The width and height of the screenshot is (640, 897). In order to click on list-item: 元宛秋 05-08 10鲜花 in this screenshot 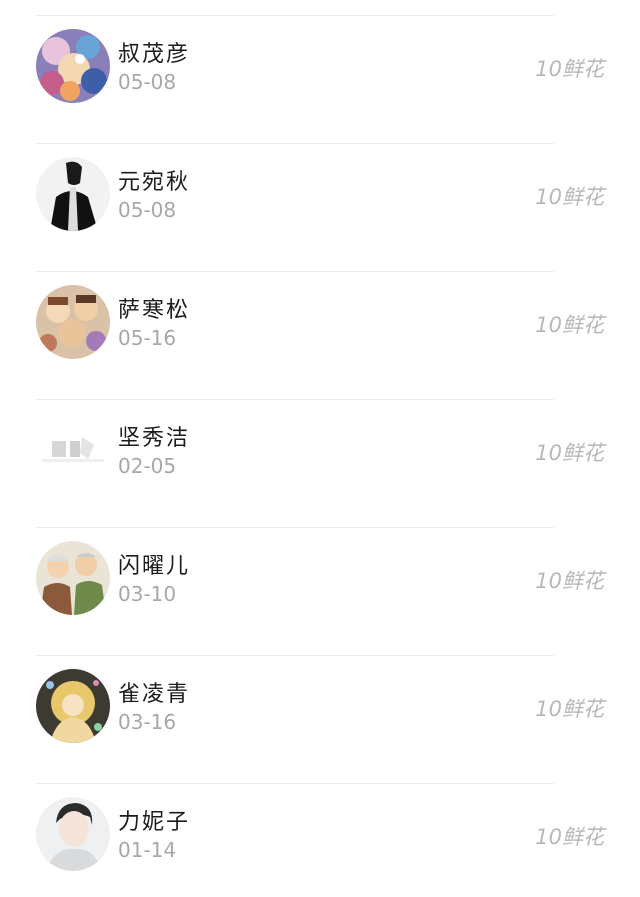, I will do `click(320, 208)`.